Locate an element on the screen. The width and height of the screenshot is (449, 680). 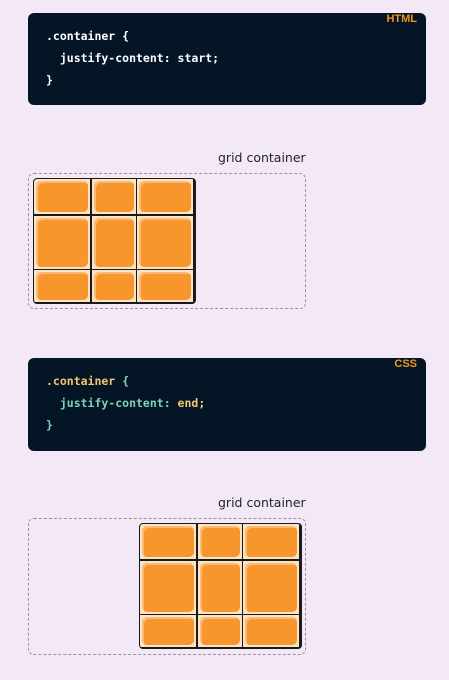
css-open-brace: { is located at coordinates (122, 381).